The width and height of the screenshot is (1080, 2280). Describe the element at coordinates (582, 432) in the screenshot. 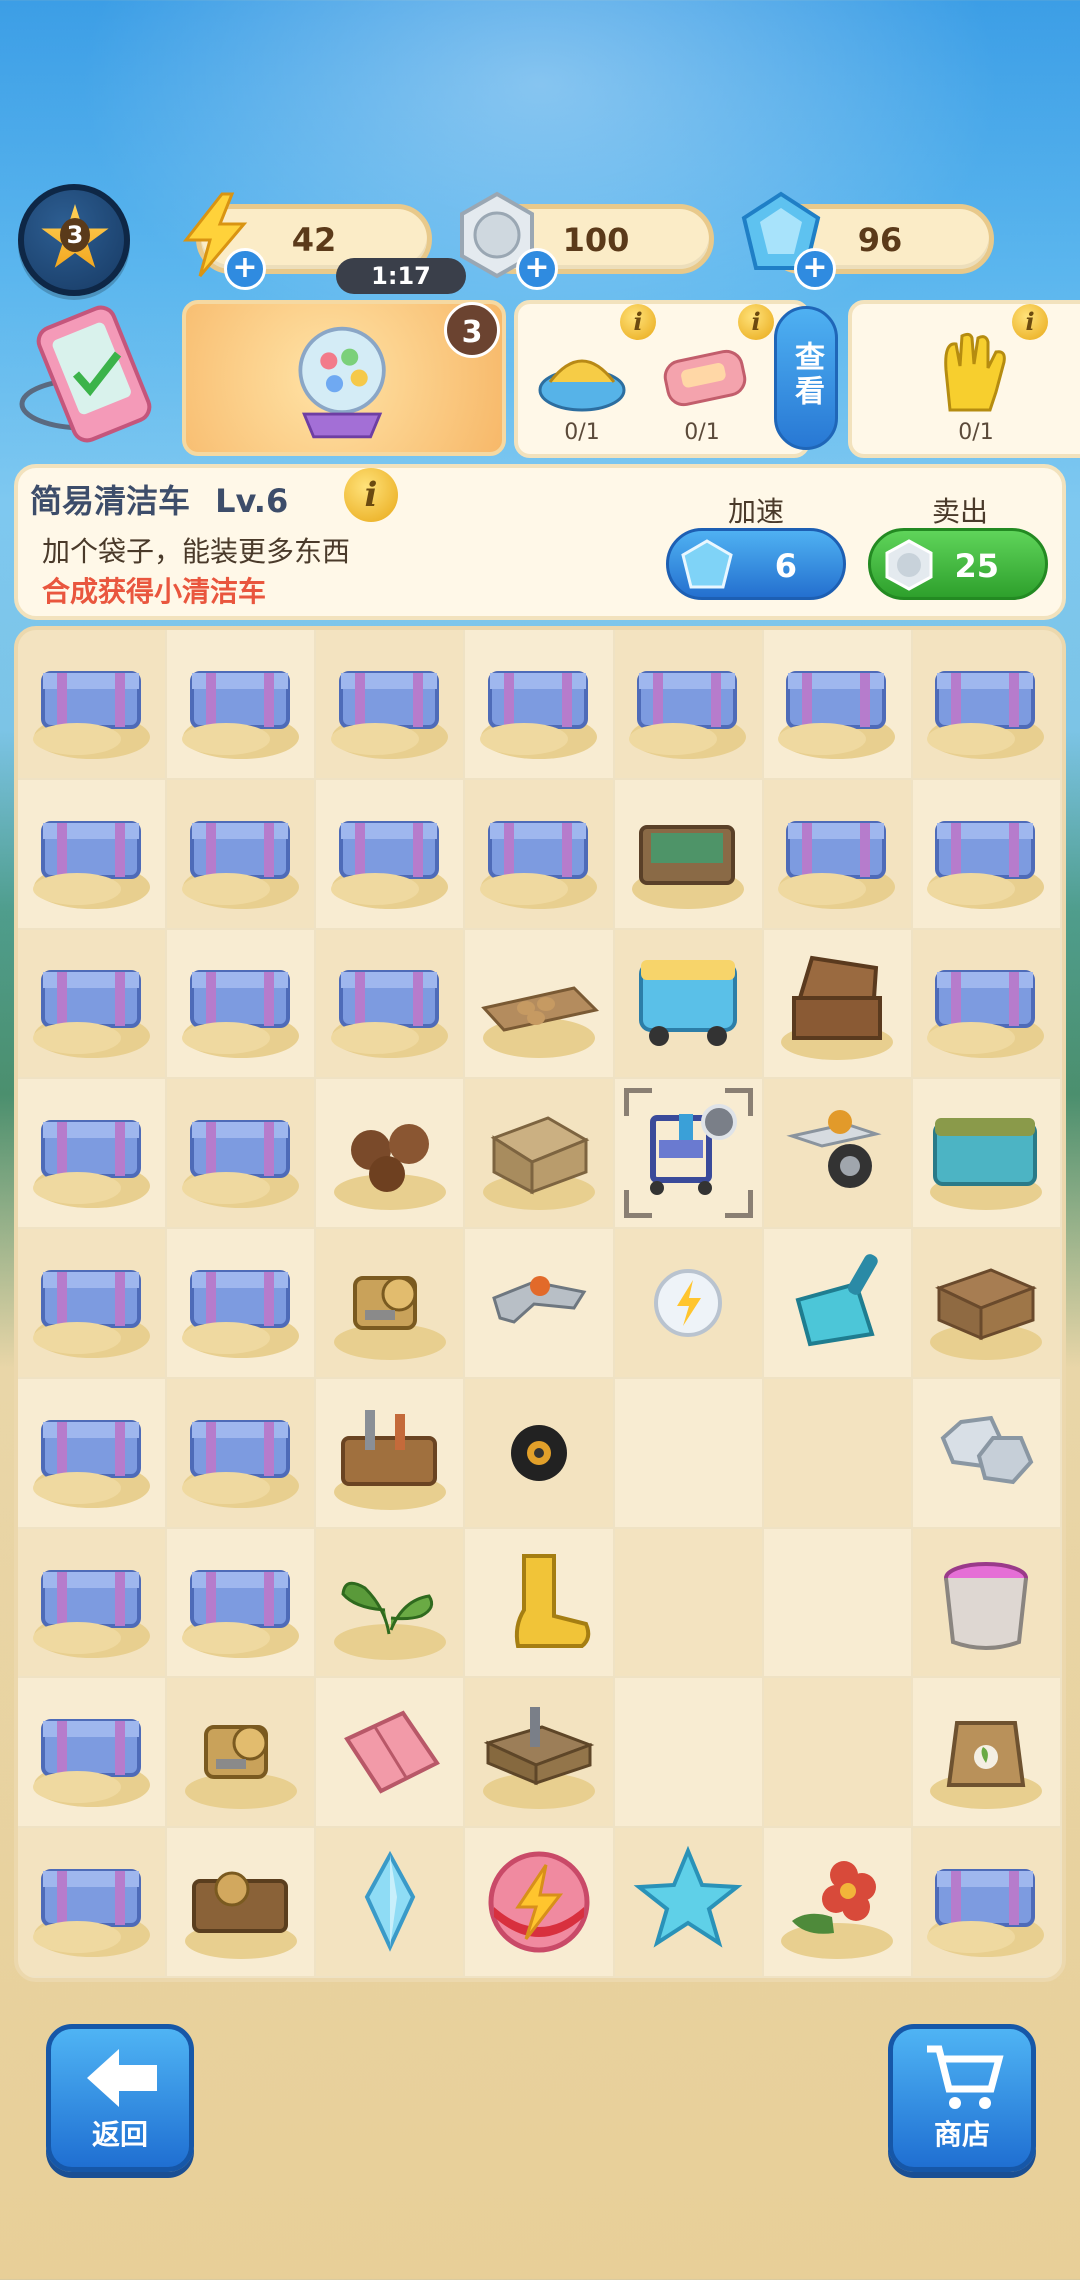

I see `order-progress: 0/1` at that location.